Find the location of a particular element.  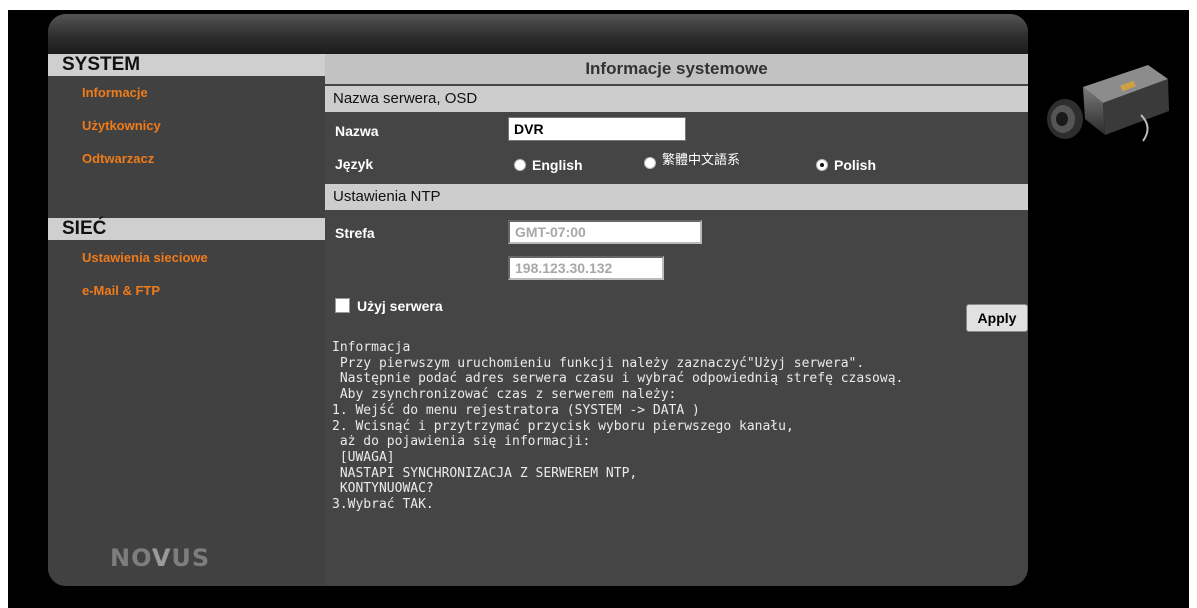

page-title: Informacje systemowe is located at coordinates (676, 69).